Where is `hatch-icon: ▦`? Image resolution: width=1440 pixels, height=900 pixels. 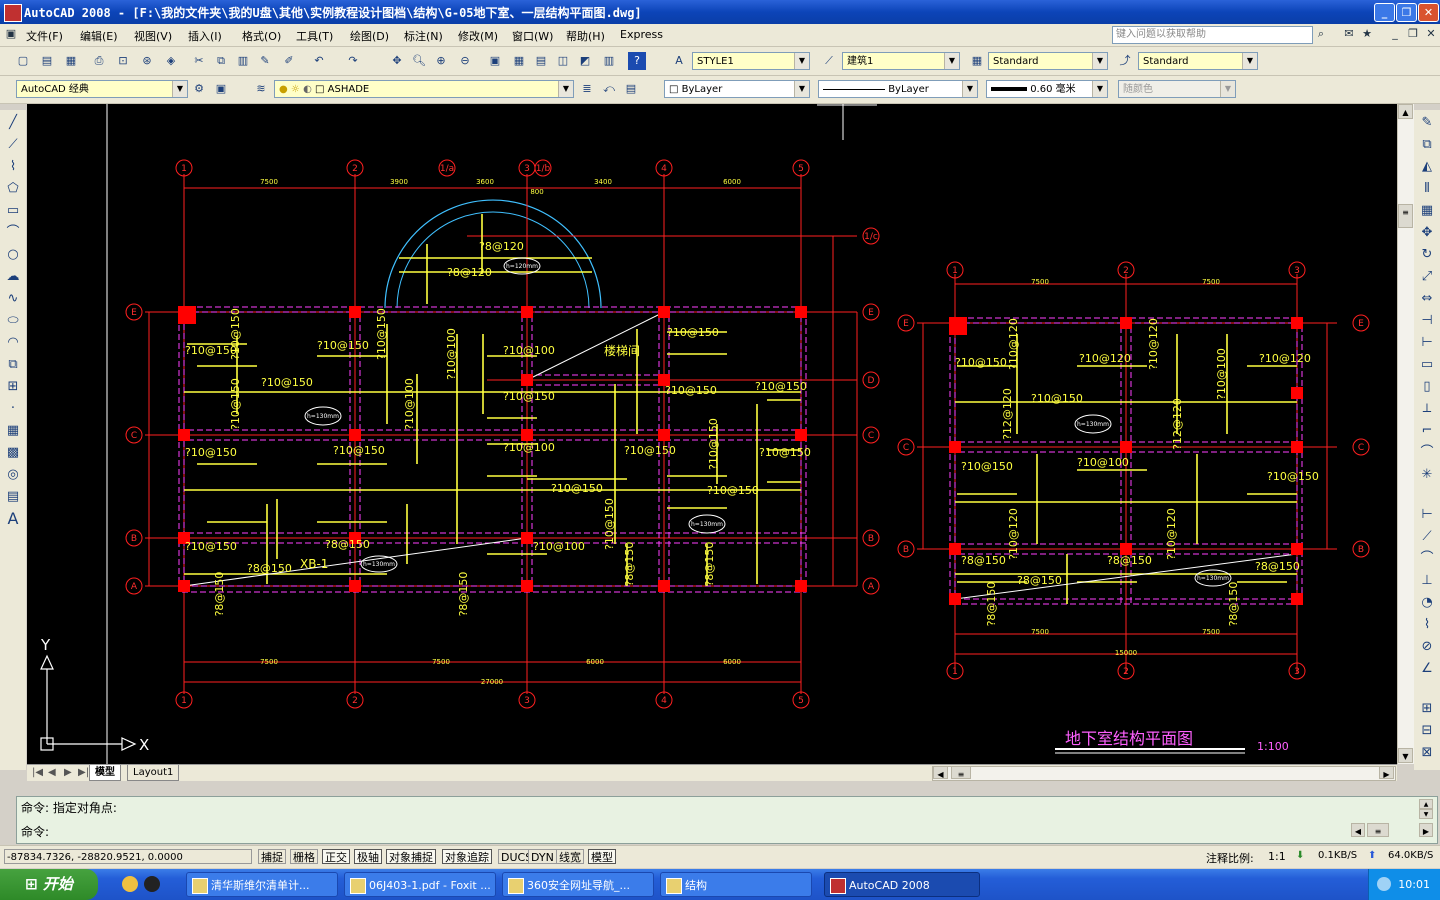
hatch-icon: ▦ is located at coordinates (13, 431).